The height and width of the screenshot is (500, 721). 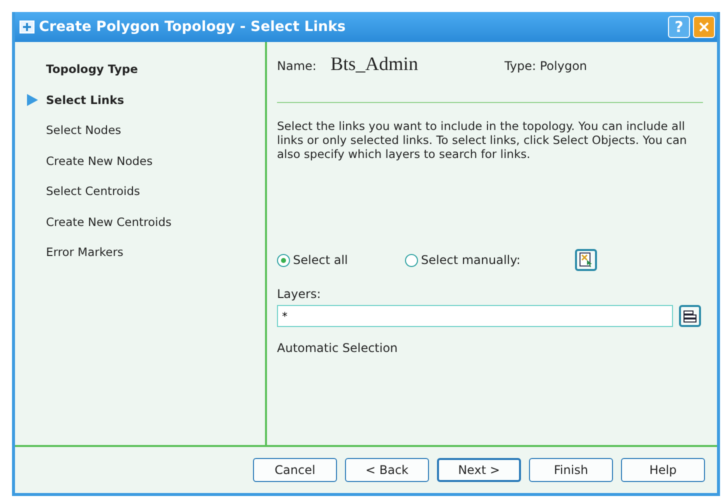 I want to click on wizard-step: Error Markers, so click(x=85, y=252).